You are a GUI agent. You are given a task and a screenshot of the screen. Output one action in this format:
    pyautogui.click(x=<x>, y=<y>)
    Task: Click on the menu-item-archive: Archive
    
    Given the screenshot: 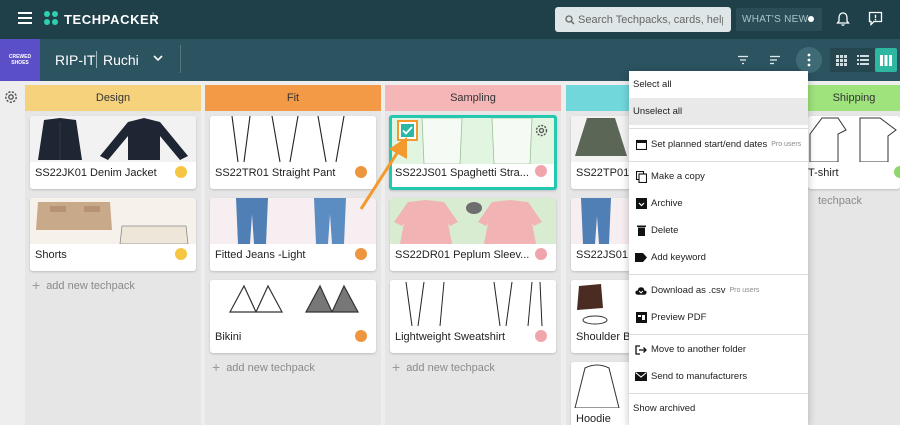 What is the action you would take?
    pyautogui.click(x=718, y=203)
    